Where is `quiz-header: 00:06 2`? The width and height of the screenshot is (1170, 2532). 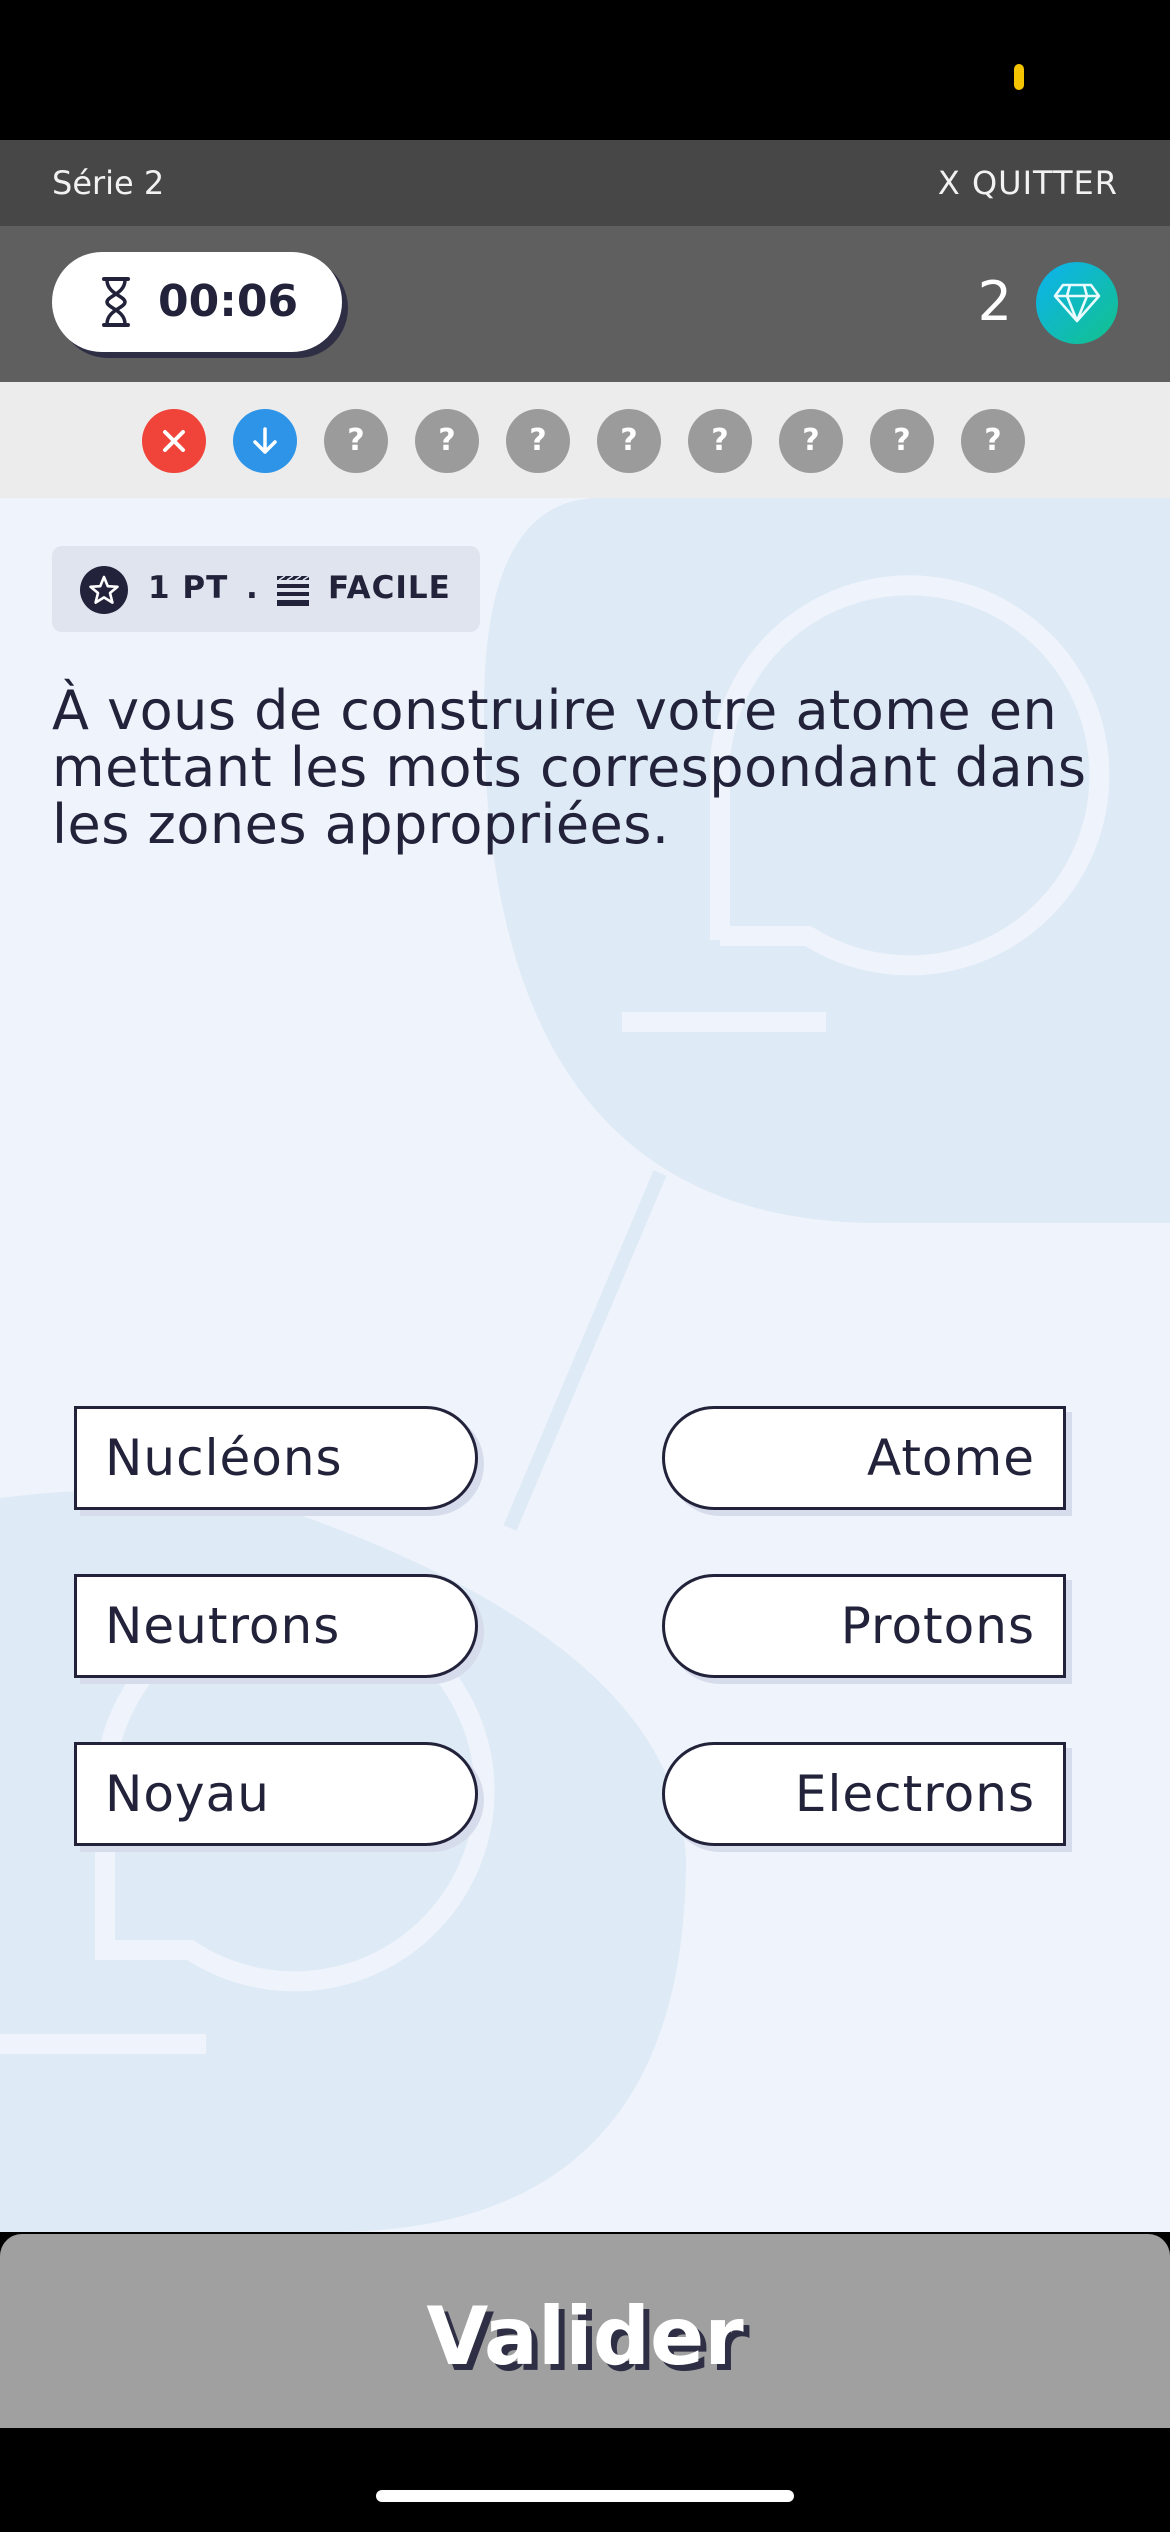 quiz-header: 00:06 2 is located at coordinates (585, 304).